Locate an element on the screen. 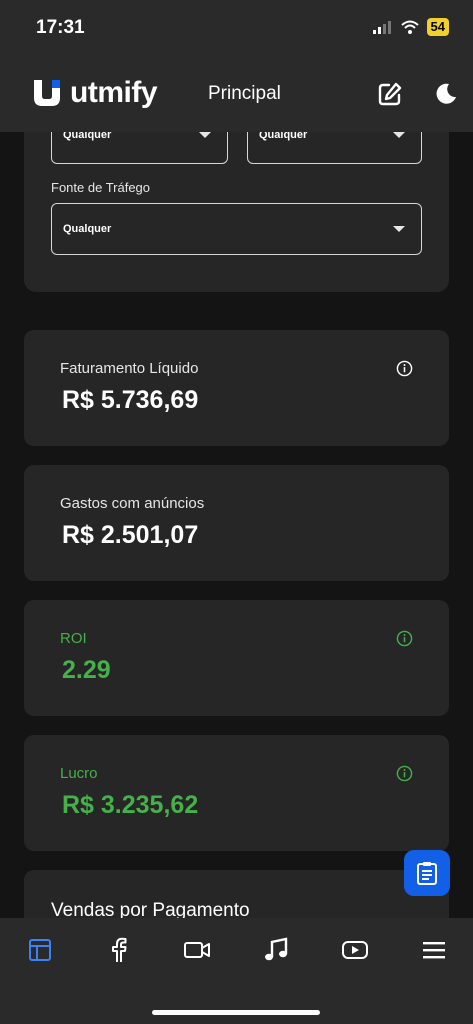 The image size is (473, 1024). edit-button is located at coordinates (390, 94).